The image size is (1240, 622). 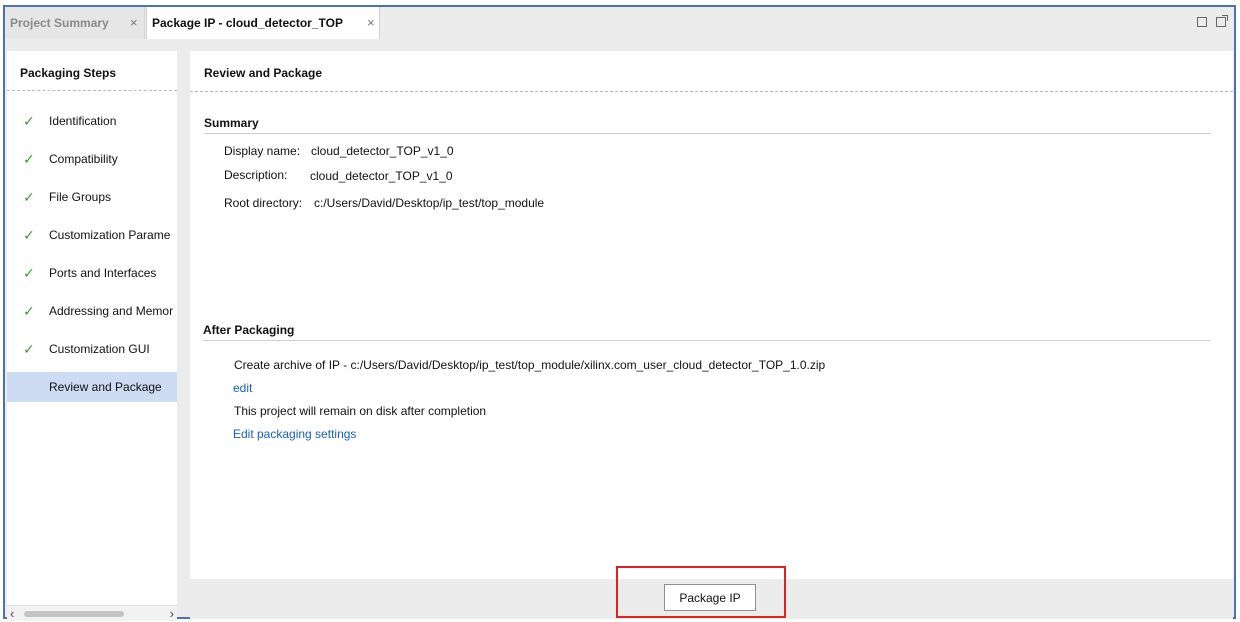 What do you see at coordinates (74, 614) in the screenshot?
I see `scrollbar-thumb` at bounding box center [74, 614].